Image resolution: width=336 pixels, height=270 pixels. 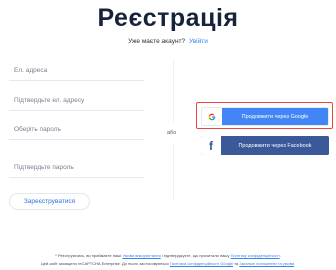 I want to click on confirm-email-input, so click(x=76, y=100).